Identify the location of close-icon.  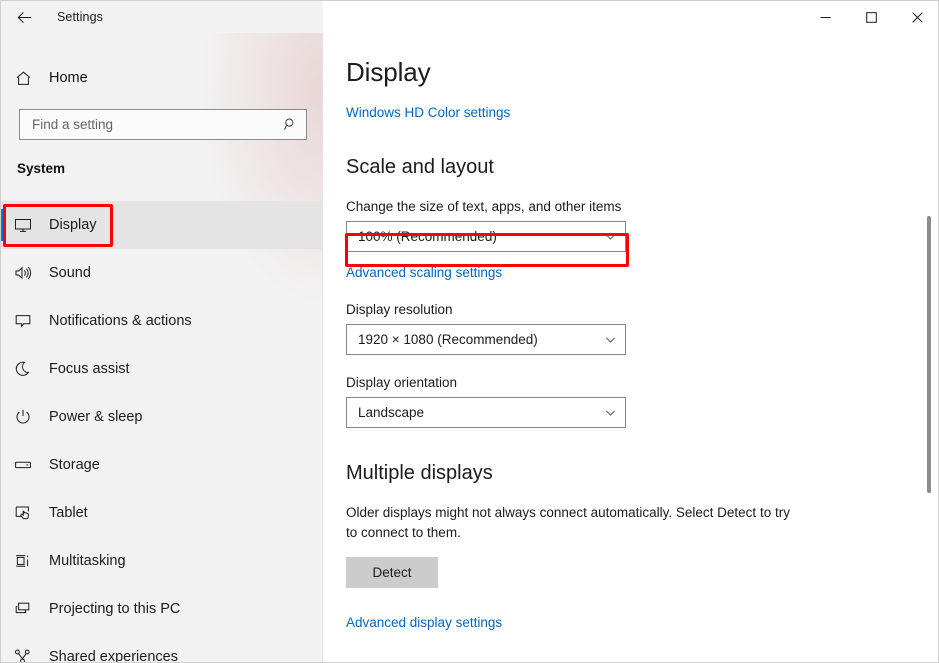
(917, 17).